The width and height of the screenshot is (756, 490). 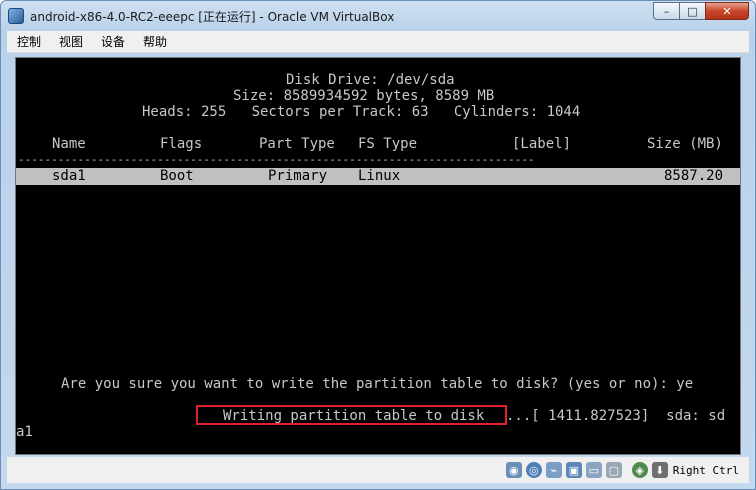 I want to click on maximize-button: □, so click(x=692, y=11).